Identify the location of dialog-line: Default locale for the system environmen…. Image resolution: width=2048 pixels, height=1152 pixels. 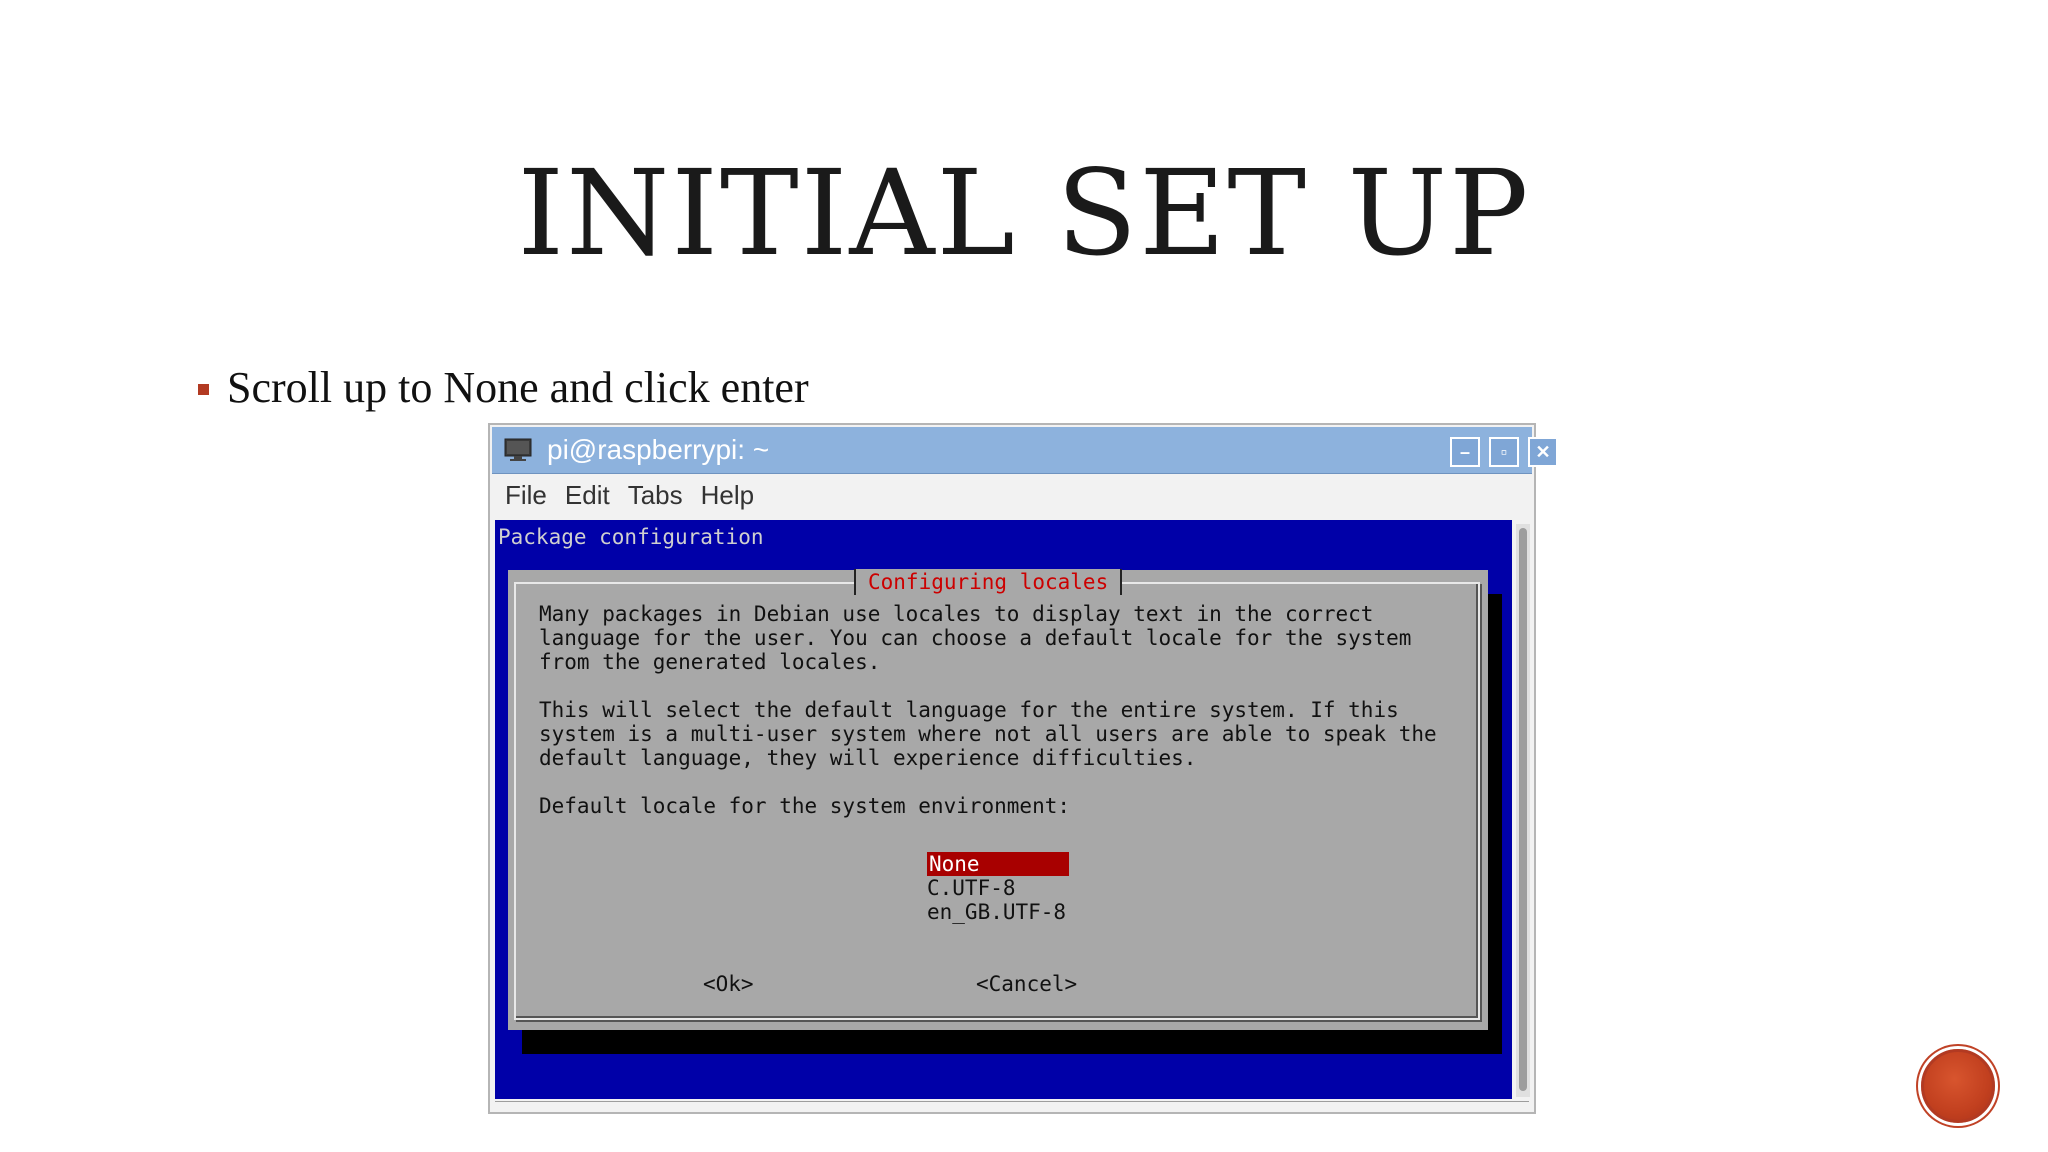
(805, 806).